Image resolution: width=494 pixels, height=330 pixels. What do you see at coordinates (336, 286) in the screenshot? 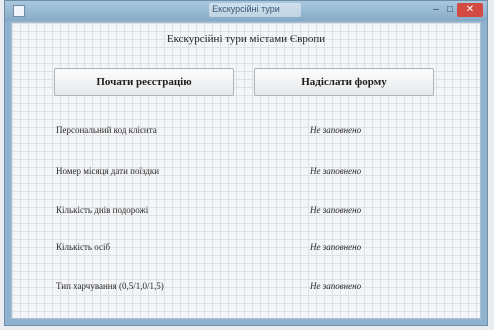
I see `meal-type-value: Не заповнено` at bounding box center [336, 286].